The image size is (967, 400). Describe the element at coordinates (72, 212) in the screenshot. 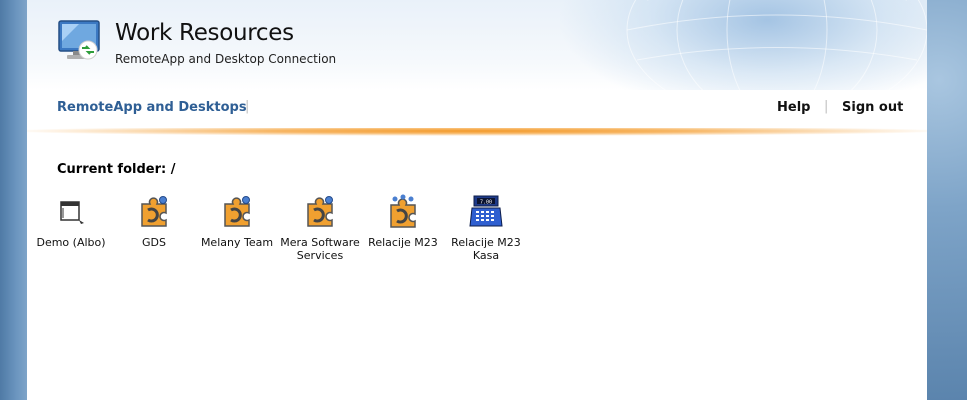

I see `app-window-icon` at that location.